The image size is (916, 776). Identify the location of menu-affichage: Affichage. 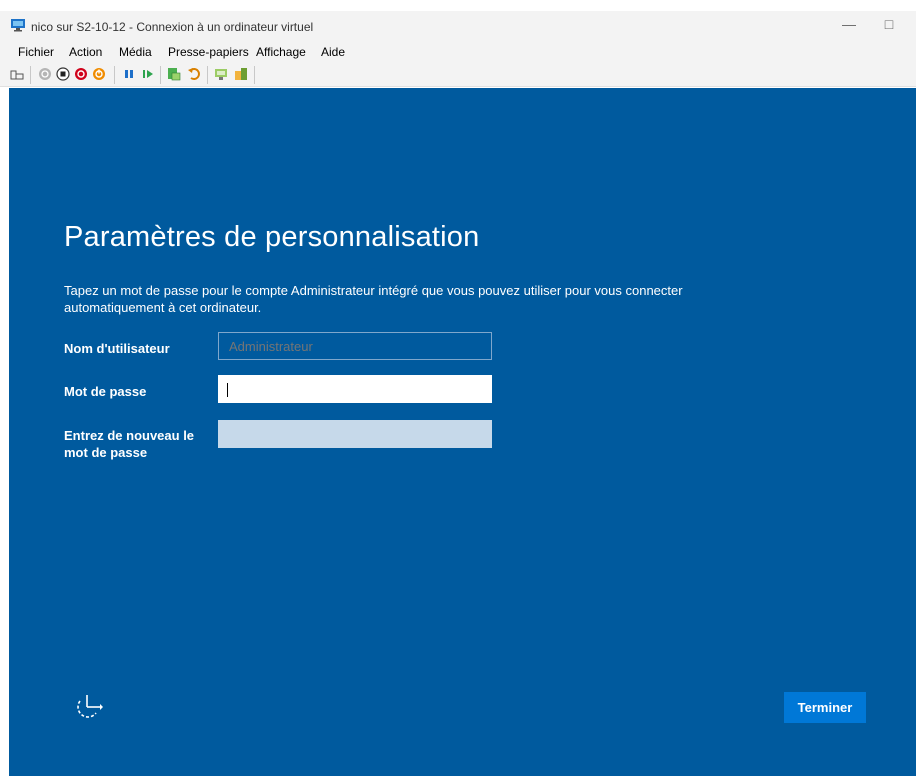
(281, 52).